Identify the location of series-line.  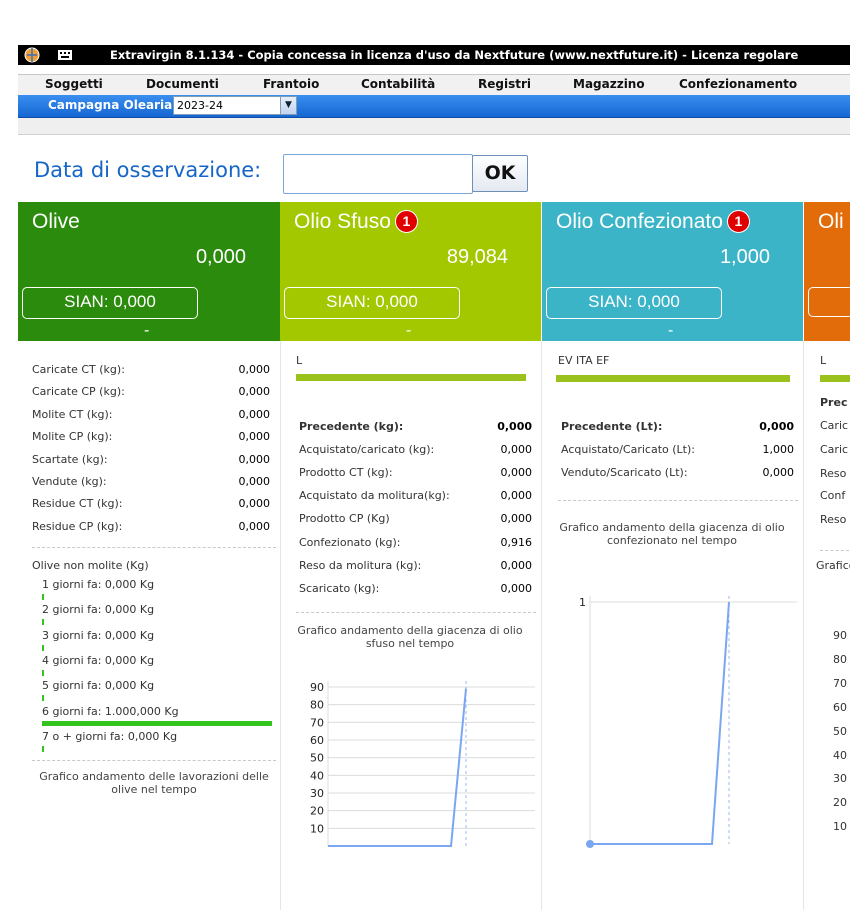
(660, 723).